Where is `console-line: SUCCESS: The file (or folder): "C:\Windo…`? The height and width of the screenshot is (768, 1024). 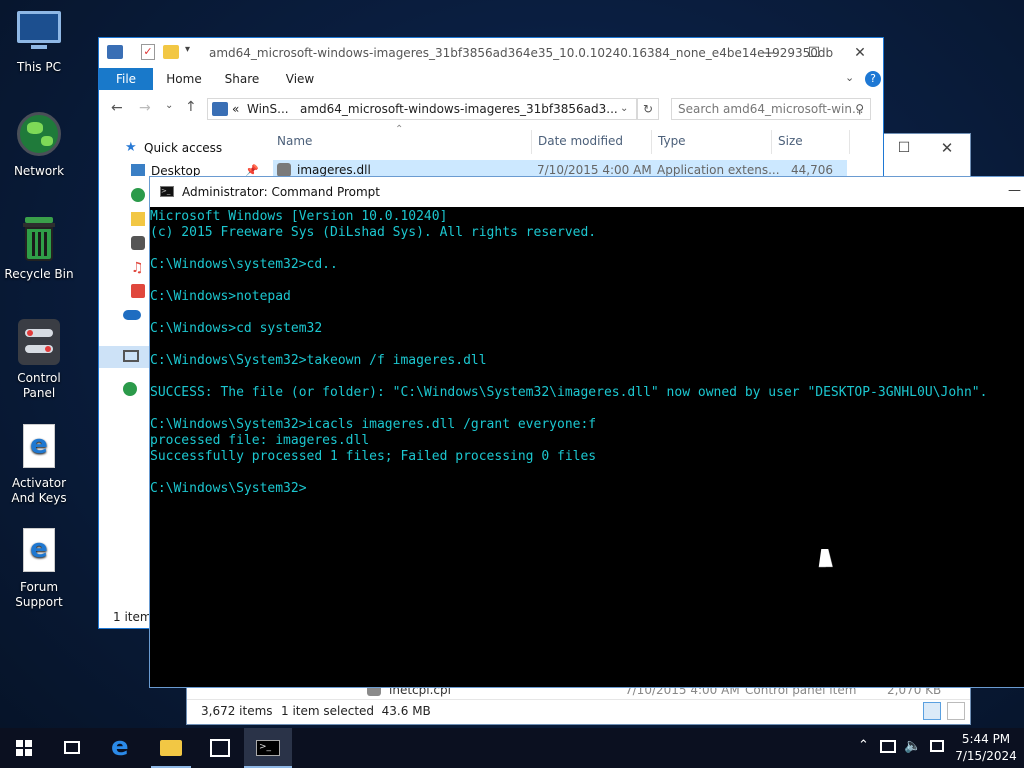
console-line: SUCCESS: The file (or folder): "C:\Windo… is located at coordinates (569, 392).